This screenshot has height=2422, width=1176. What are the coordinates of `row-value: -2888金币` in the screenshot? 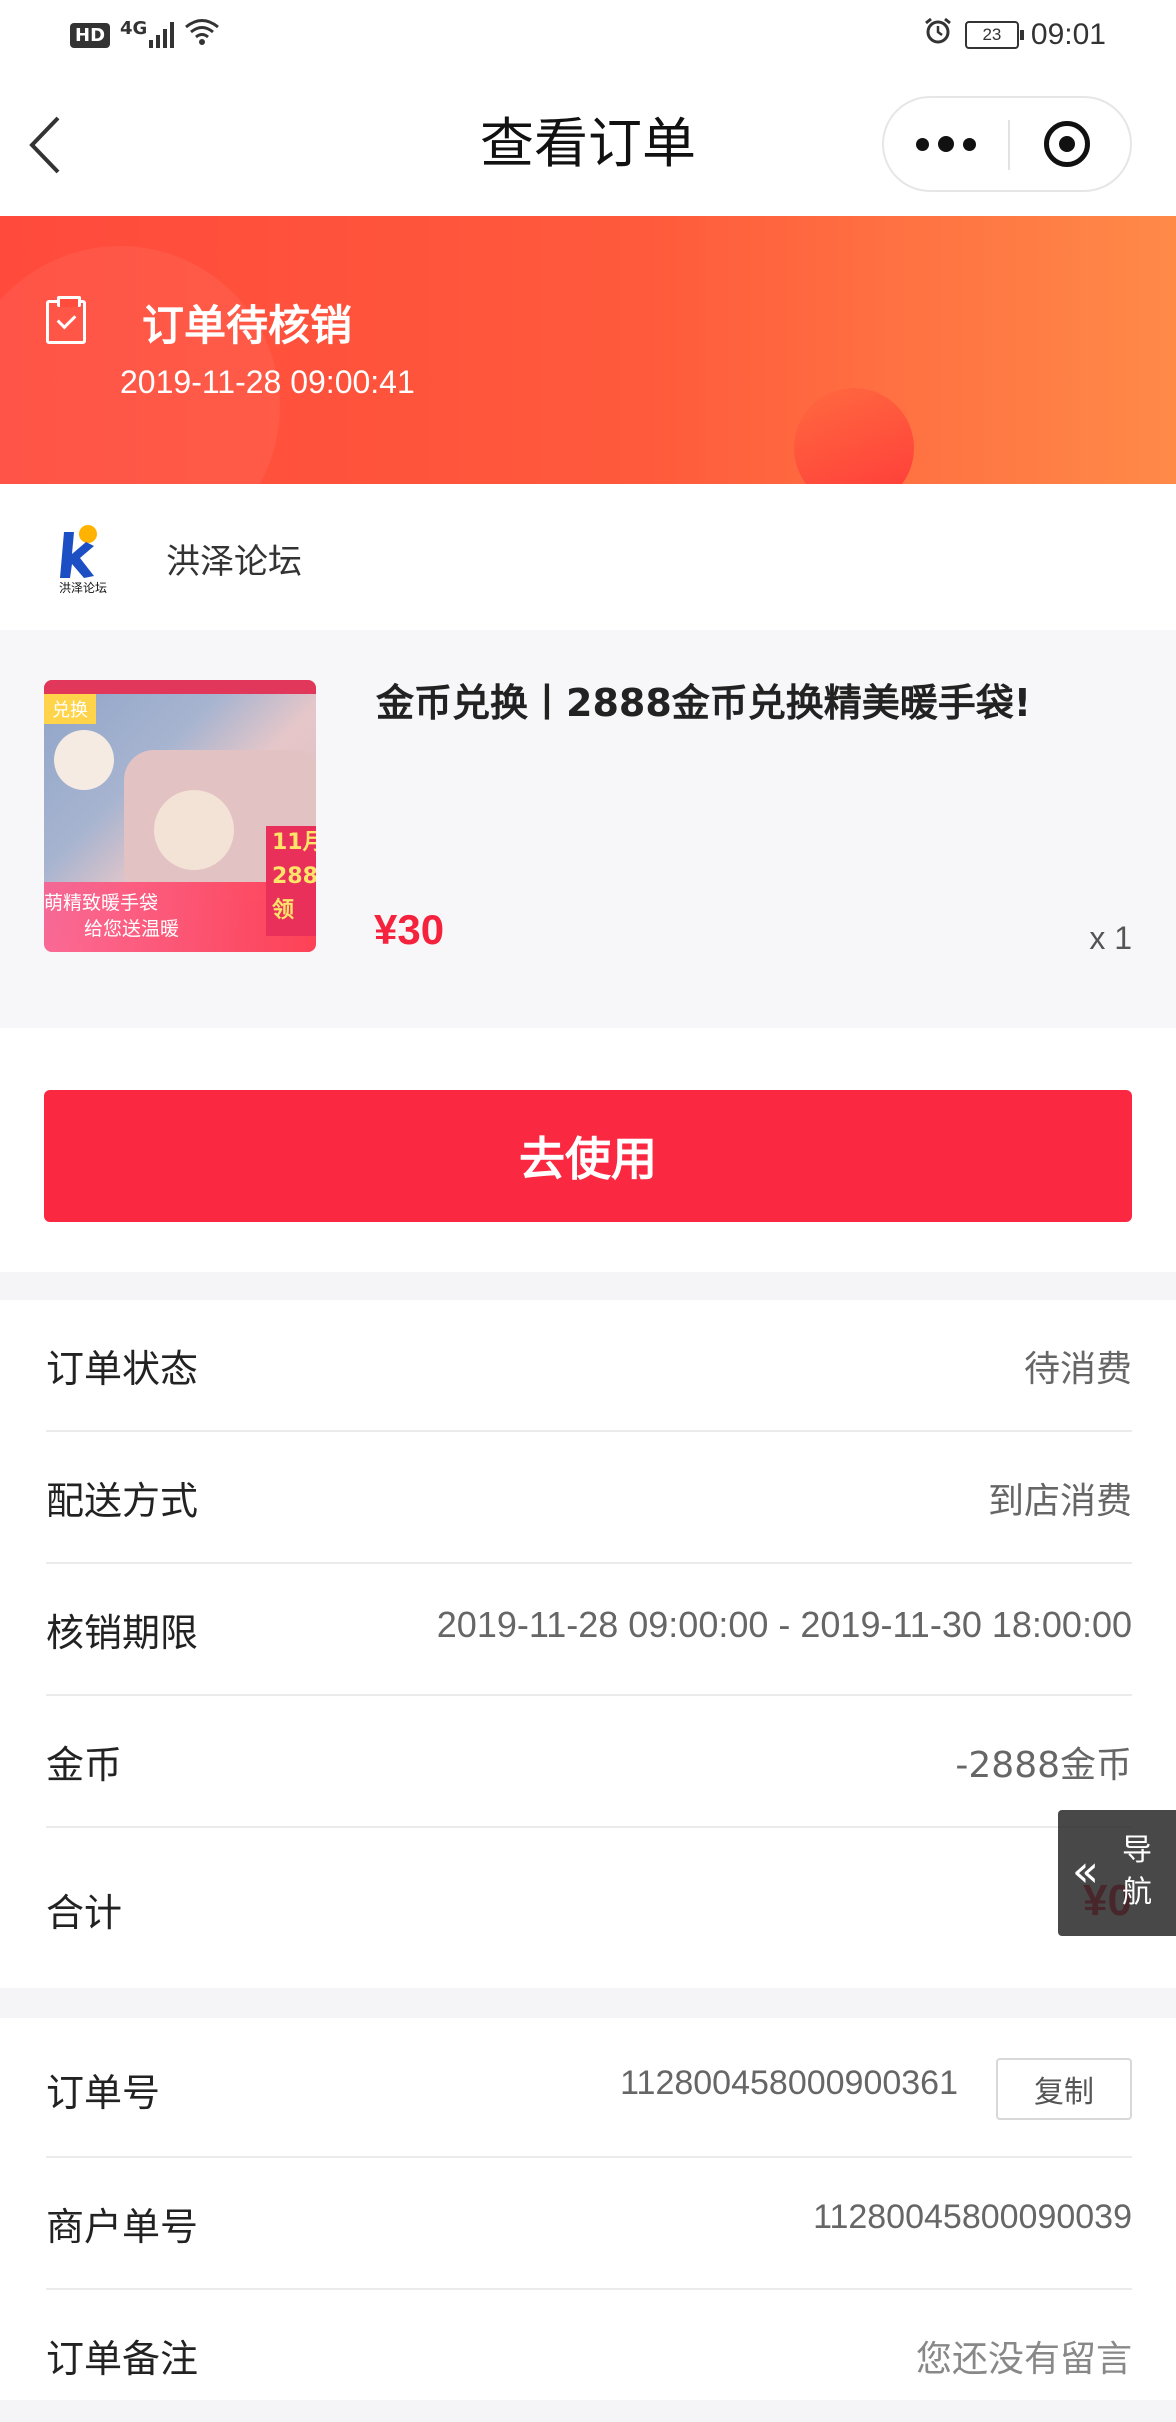 It's located at (1043, 1765).